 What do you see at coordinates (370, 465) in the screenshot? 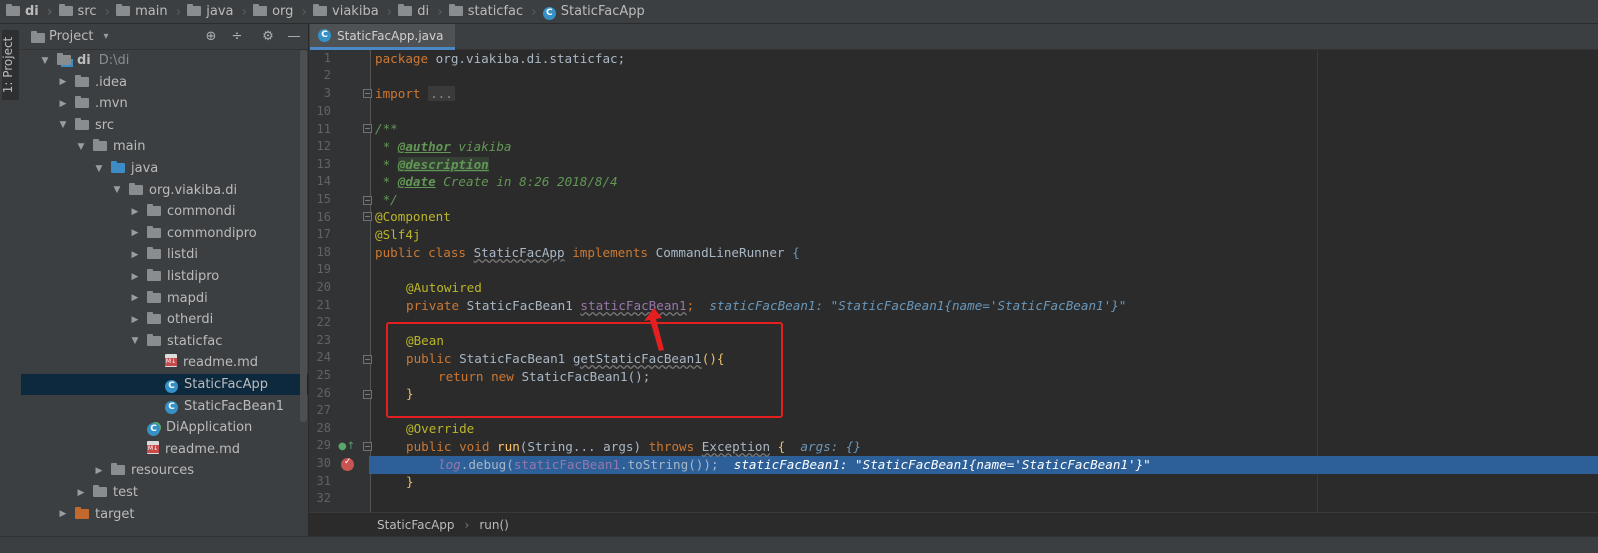
I see `execution-point-gutter-mark` at bounding box center [370, 465].